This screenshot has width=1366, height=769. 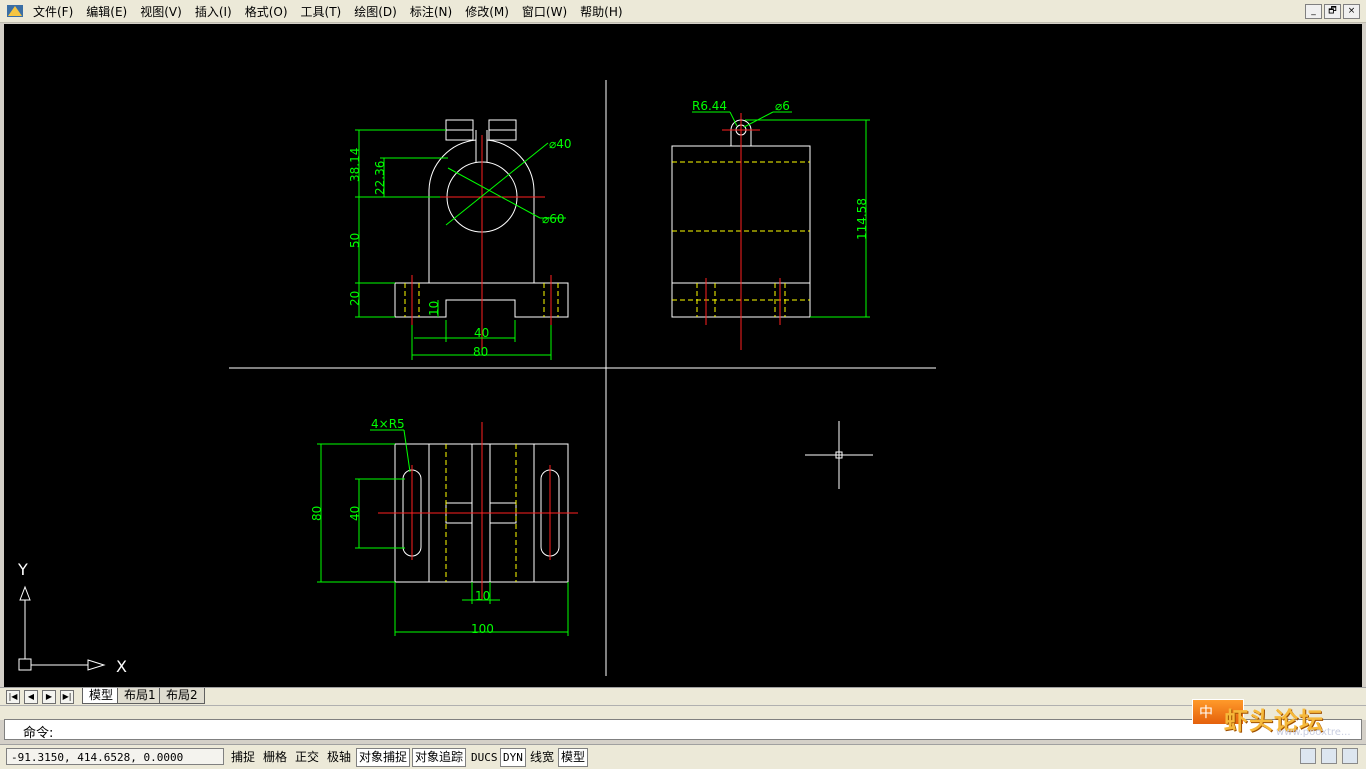 What do you see at coordinates (444, 526) in the screenshot?
I see `top-view: 80 40 10 100 4×R5` at bounding box center [444, 526].